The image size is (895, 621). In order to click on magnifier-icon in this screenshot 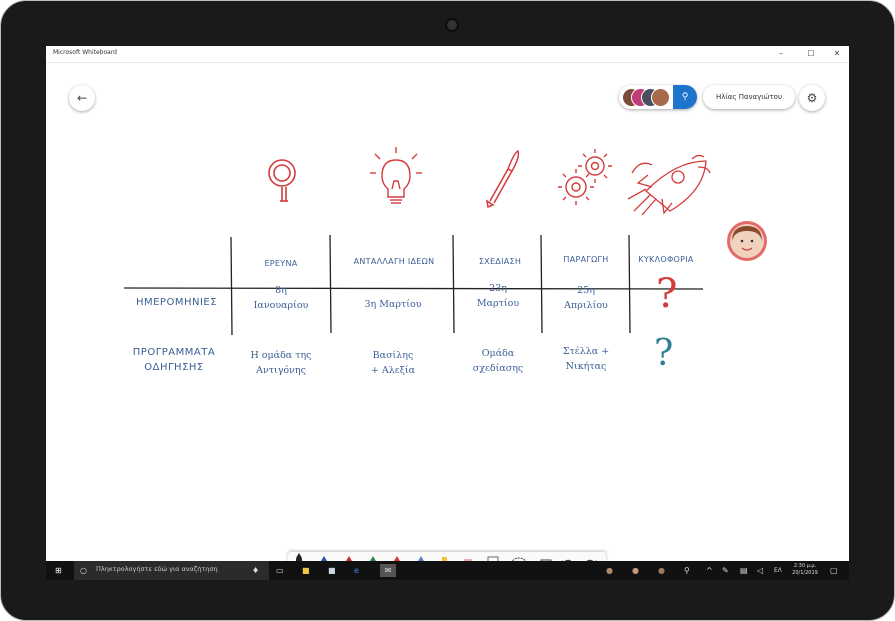, I will do `click(282, 180)`.